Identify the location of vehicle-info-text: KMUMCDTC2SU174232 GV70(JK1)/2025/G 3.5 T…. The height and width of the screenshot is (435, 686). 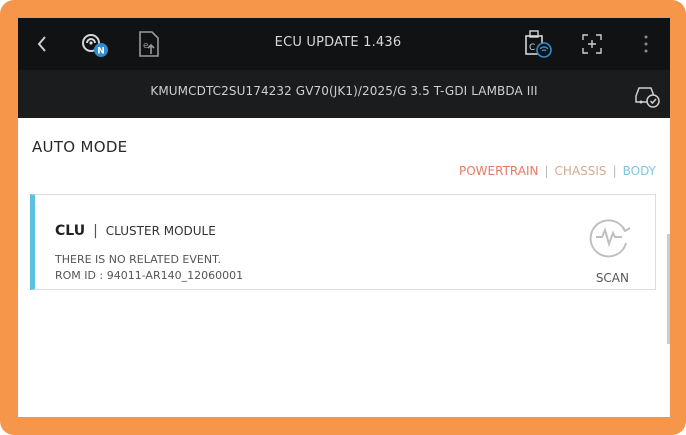
(344, 91).